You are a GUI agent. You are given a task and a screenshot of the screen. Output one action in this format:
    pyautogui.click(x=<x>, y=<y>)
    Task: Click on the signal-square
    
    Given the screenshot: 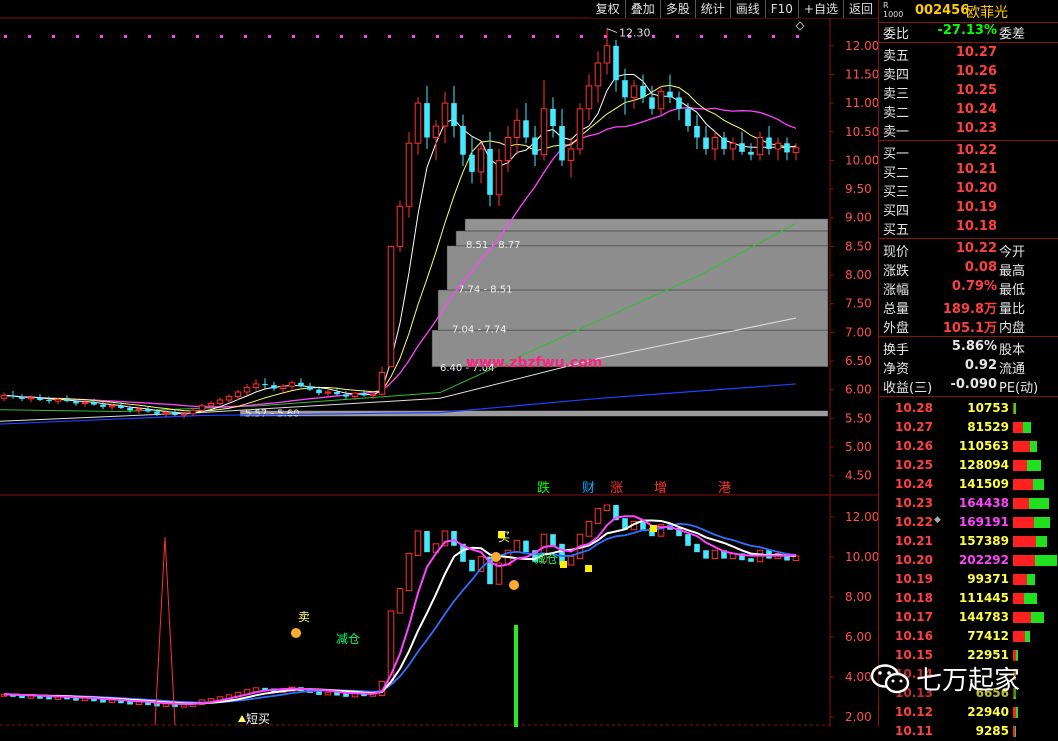 What is the action you would take?
    pyautogui.click(x=653, y=528)
    